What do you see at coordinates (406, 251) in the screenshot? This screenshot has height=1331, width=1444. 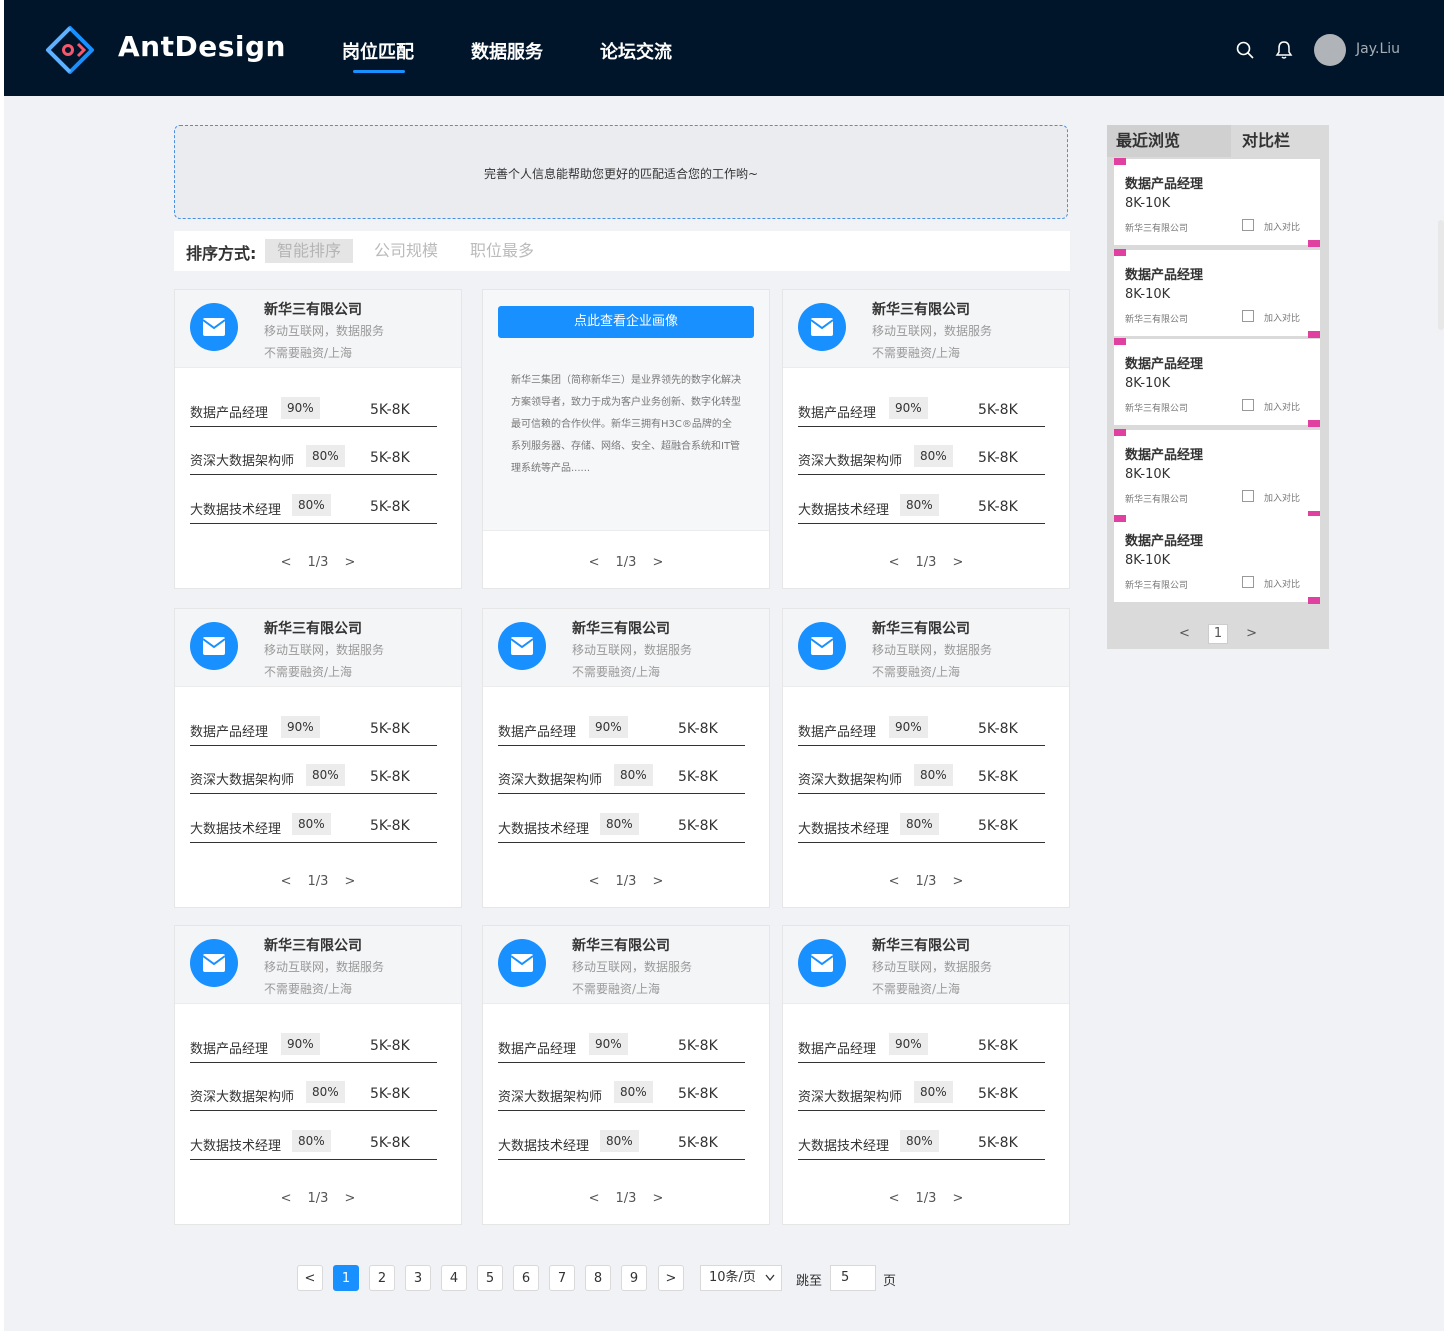 I see `sort-company-size: 公司规模` at bounding box center [406, 251].